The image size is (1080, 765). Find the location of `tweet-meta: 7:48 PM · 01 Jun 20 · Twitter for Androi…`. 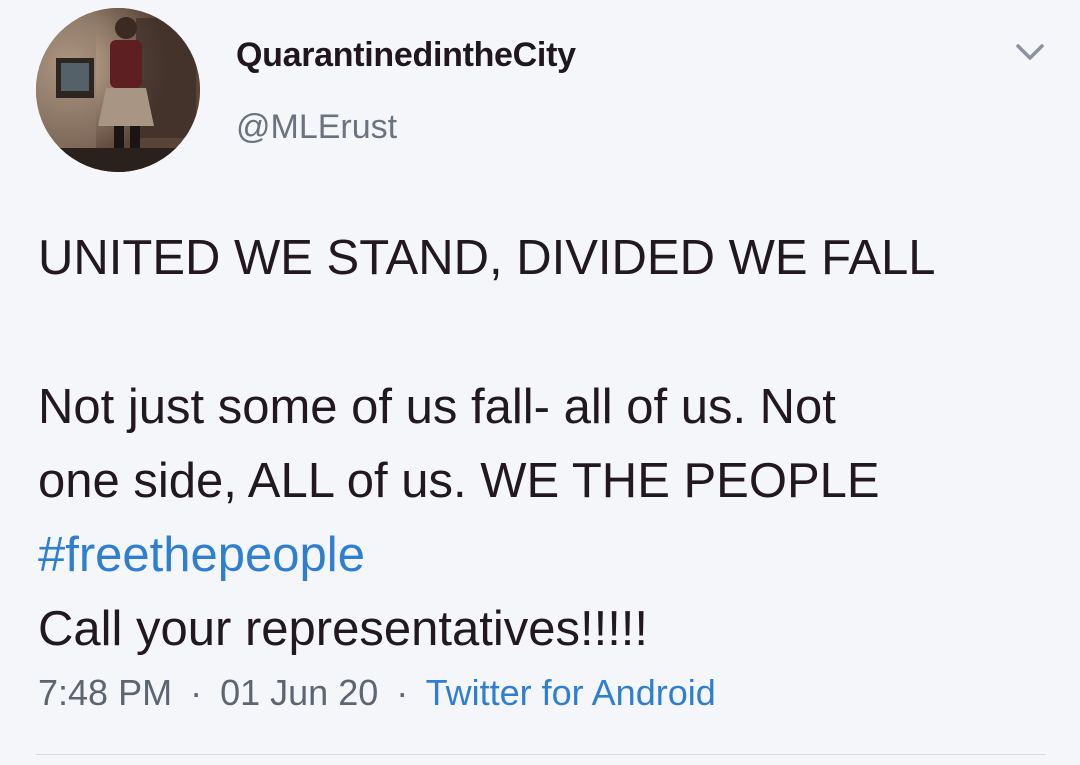

tweet-meta: 7:48 PM · 01 Jun 20 · Twitter for Androi… is located at coordinates (377, 693).